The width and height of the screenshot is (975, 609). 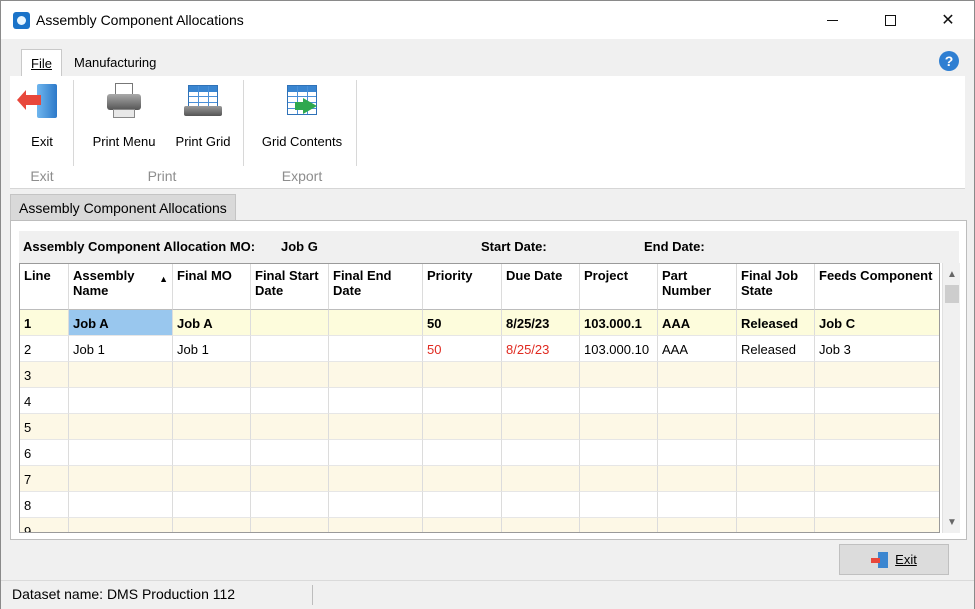 What do you see at coordinates (44, 453) in the screenshot?
I see `table-cell: 6` at bounding box center [44, 453].